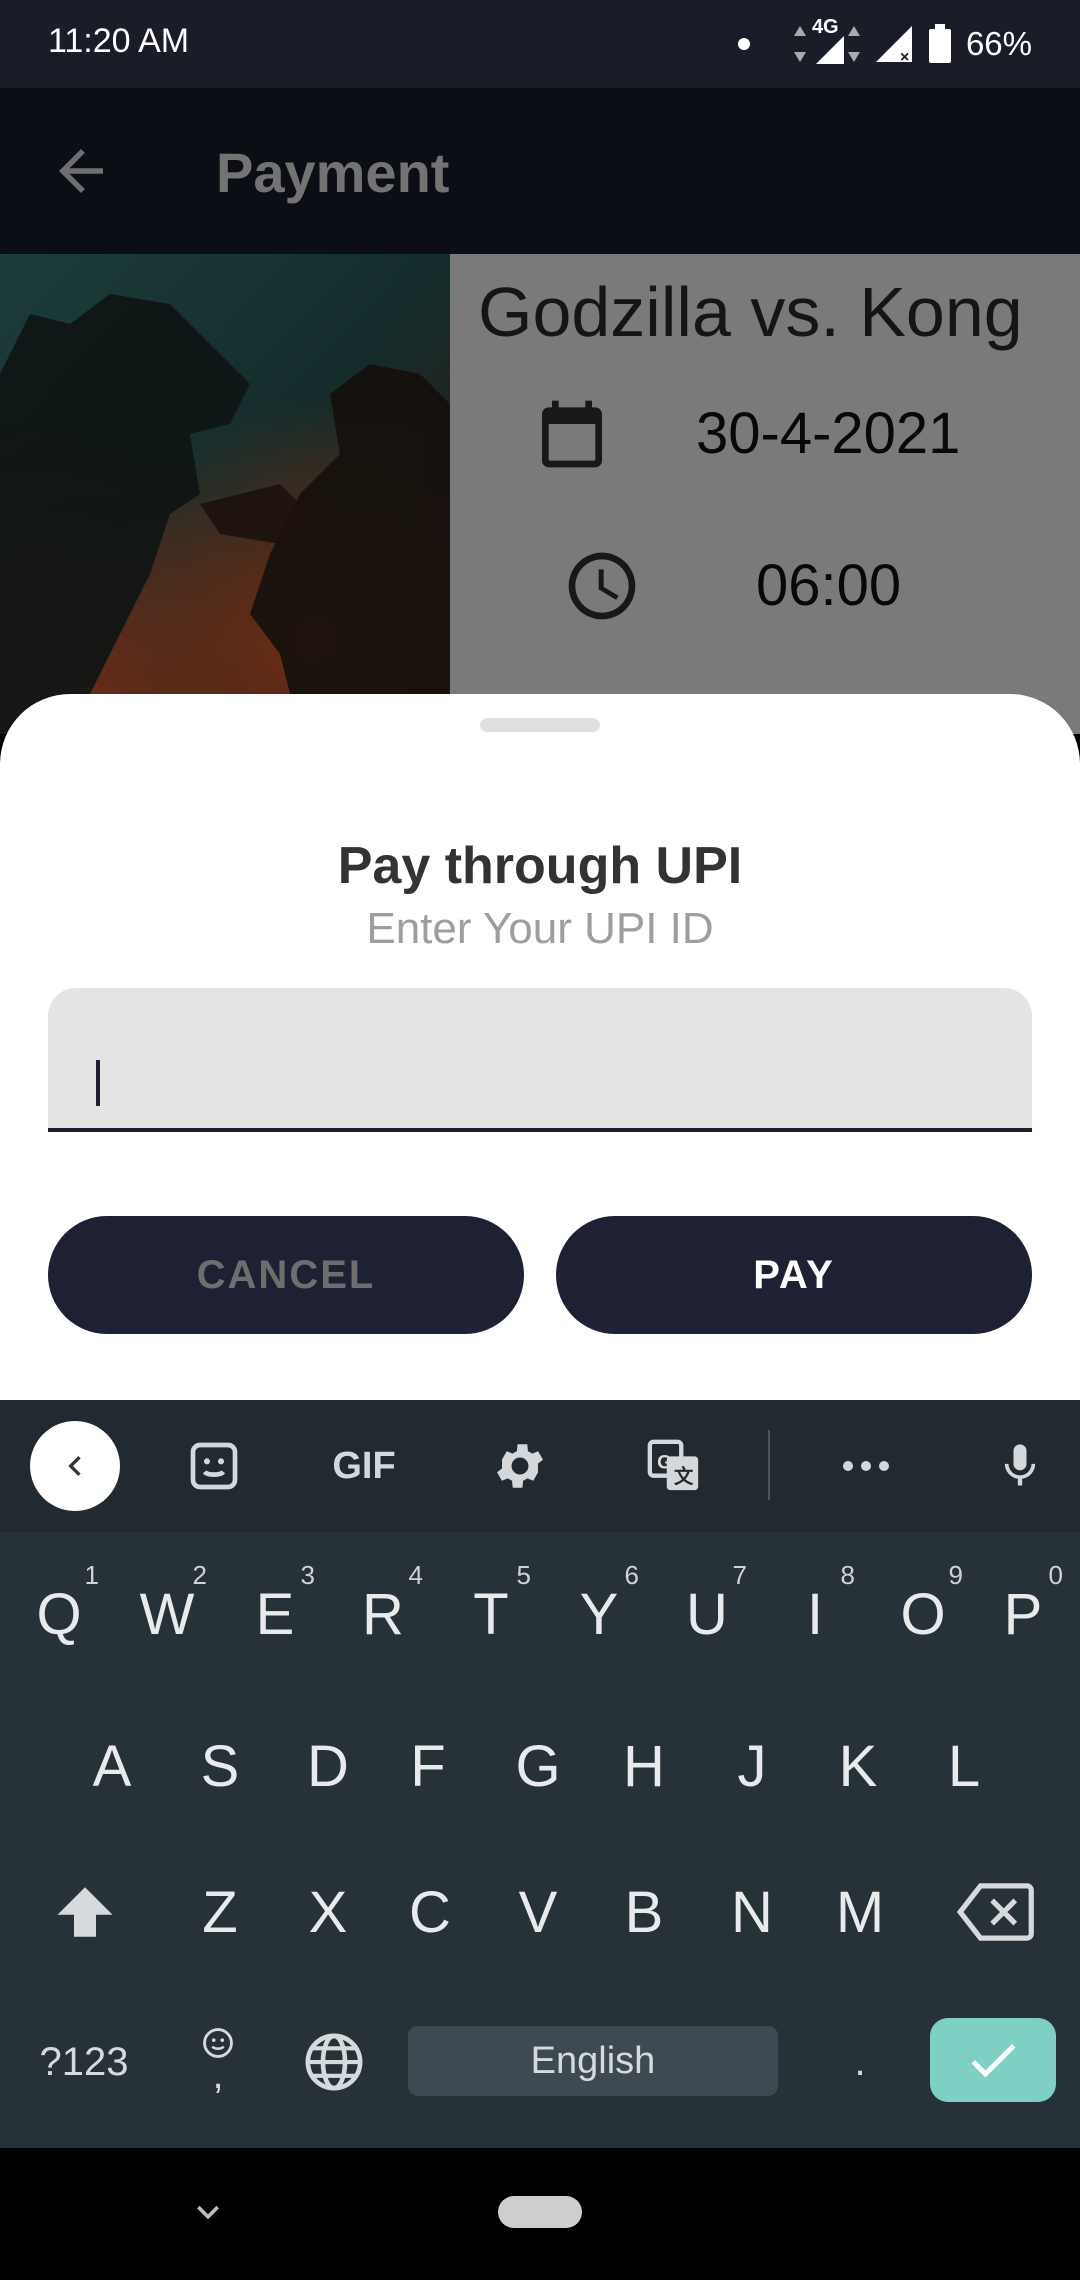  What do you see at coordinates (84, 2062) in the screenshot?
I see `symbols-key: ?123` at bounding box center [84, 2062].